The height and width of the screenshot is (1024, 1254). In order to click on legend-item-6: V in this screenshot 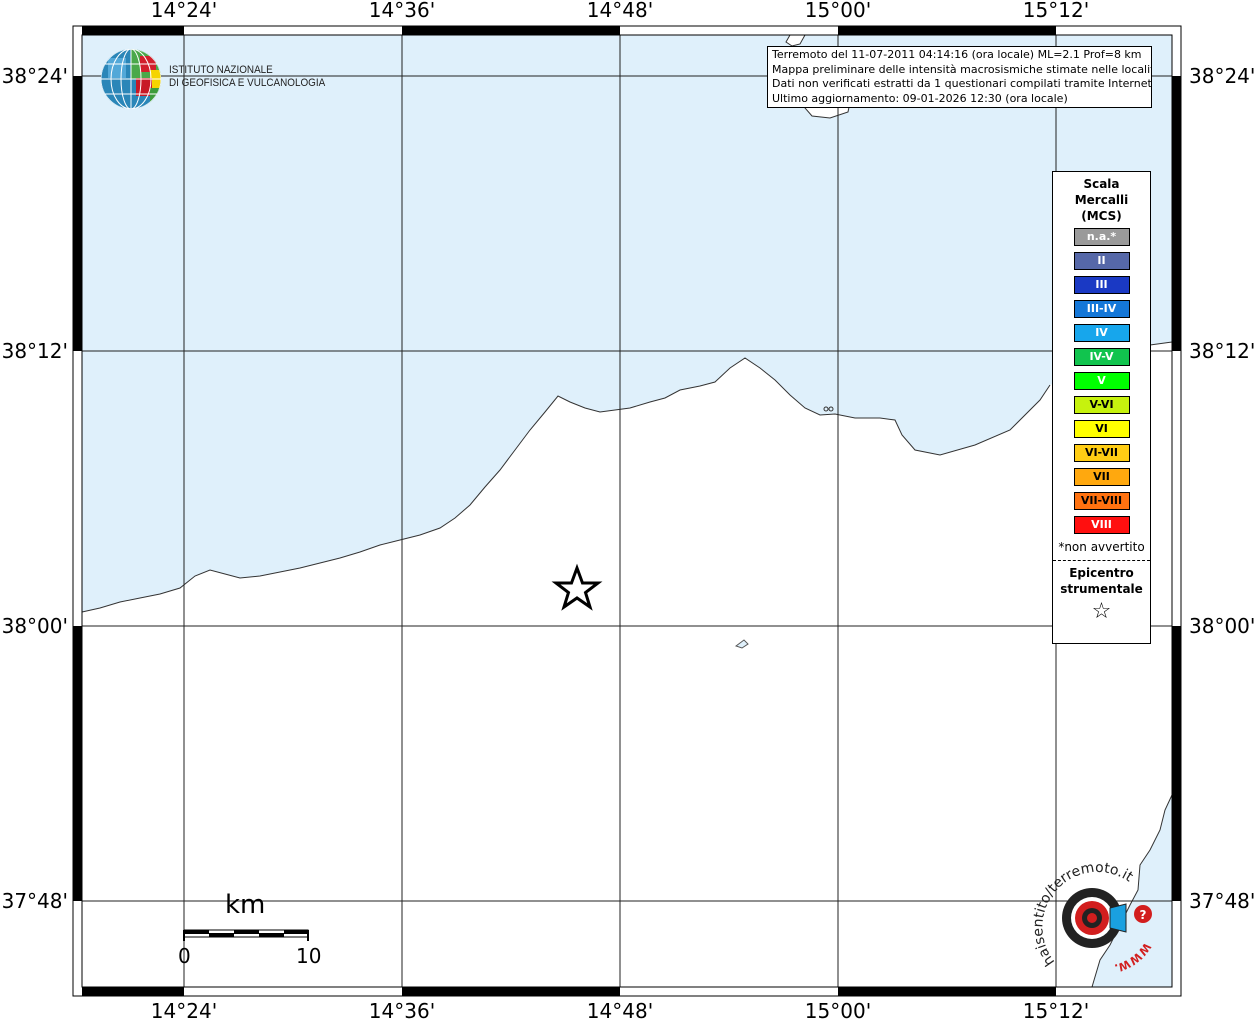, I will do `click(1101, 381)`.